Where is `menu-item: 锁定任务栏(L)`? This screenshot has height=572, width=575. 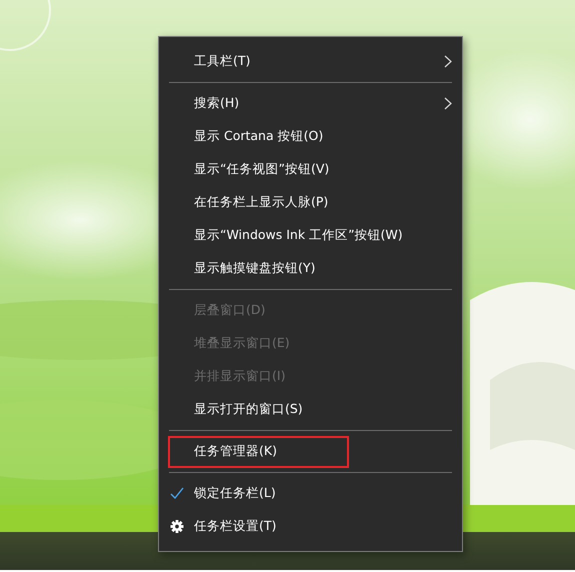
menu-item: 锁定任务栏(L) is located at coordinates (310, 493).